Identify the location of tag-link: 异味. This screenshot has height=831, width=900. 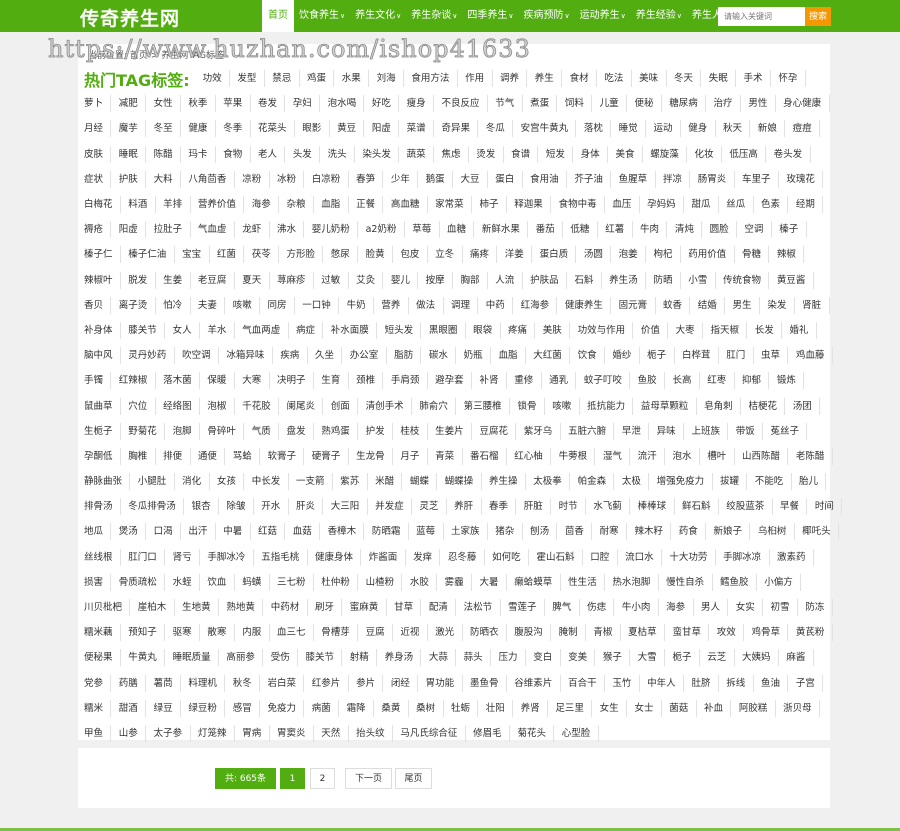
(667, 431).